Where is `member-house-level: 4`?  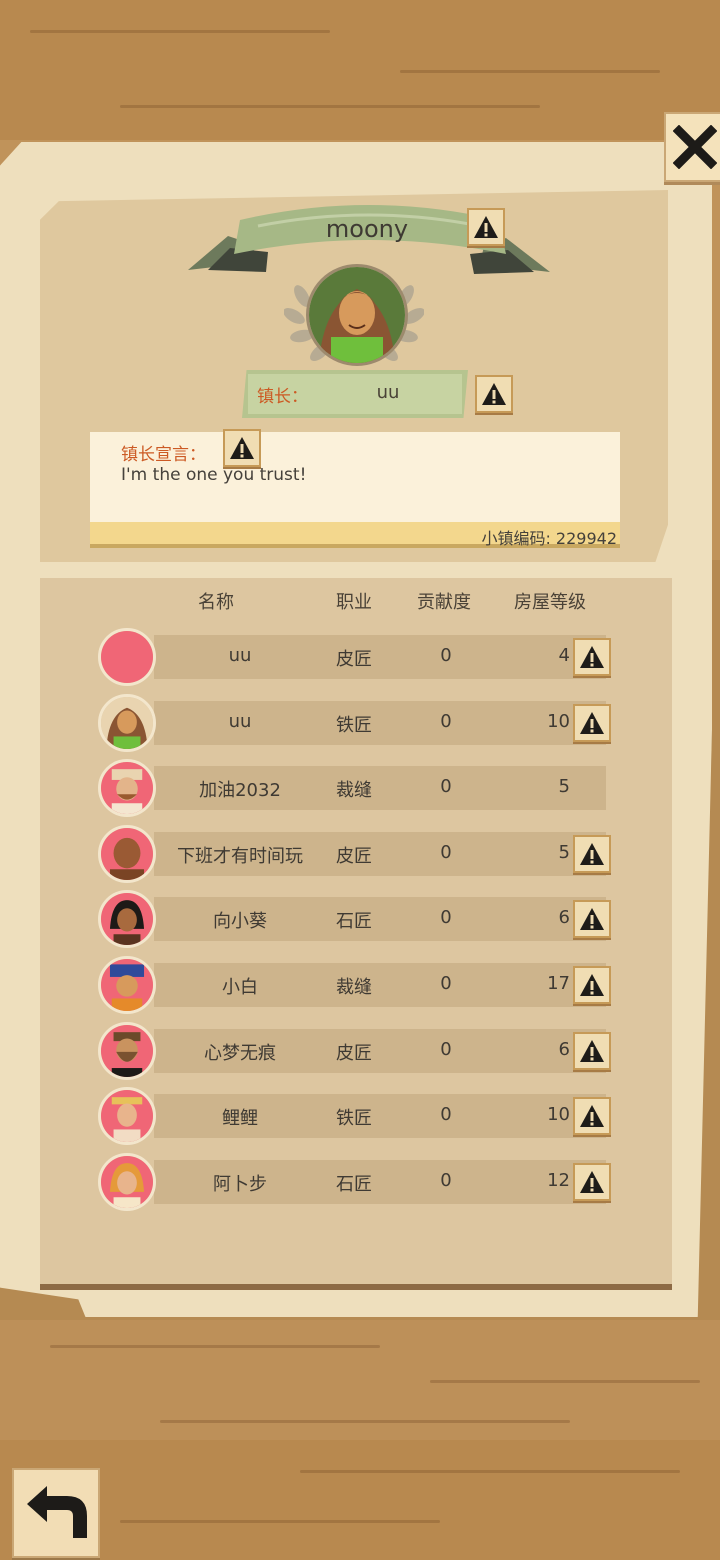
member-house-level: 4 is located at coordinates (564, 655).